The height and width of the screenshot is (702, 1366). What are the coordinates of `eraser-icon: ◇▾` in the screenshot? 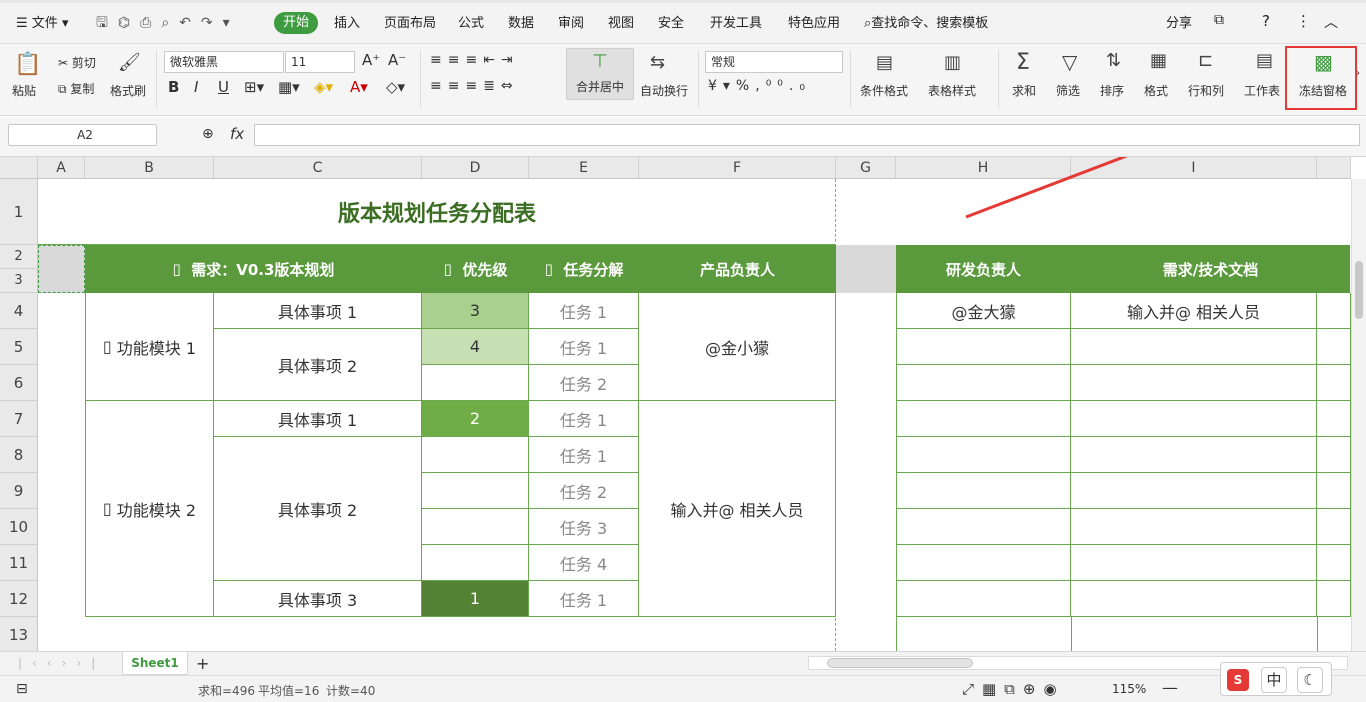 It's located at (395, 87).